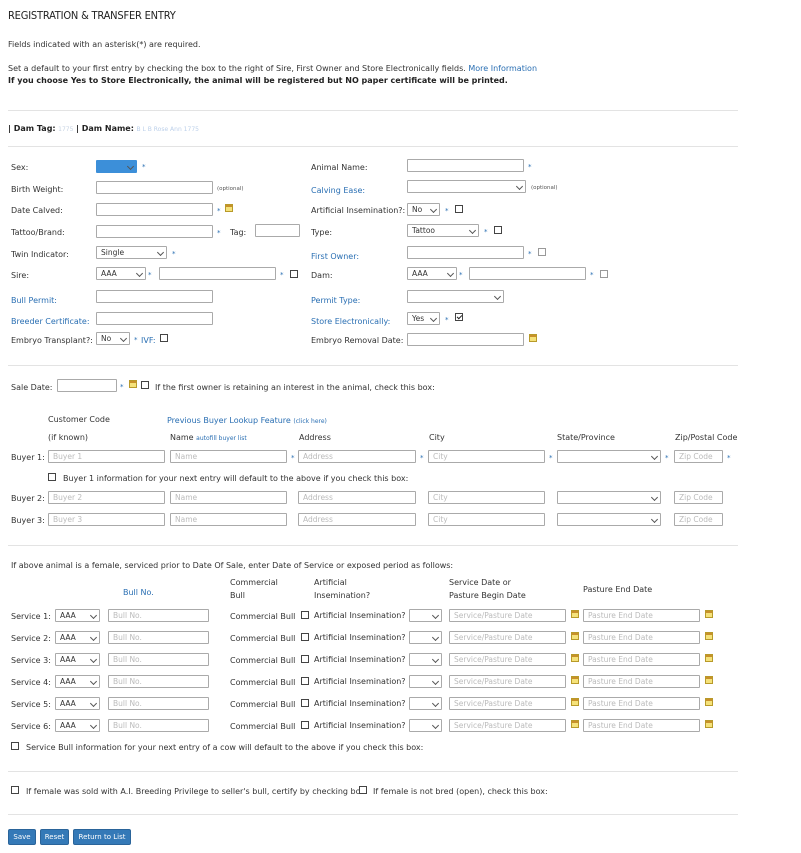 This screenshot has width=801, height=853. I want to click on store-electronically-select: Yes, so click(423, 318).